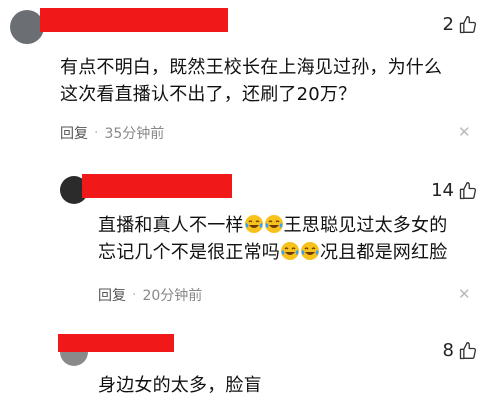 This screenshot has height=416, width=500. I want to click on like-button: 2, so click(460, 24).